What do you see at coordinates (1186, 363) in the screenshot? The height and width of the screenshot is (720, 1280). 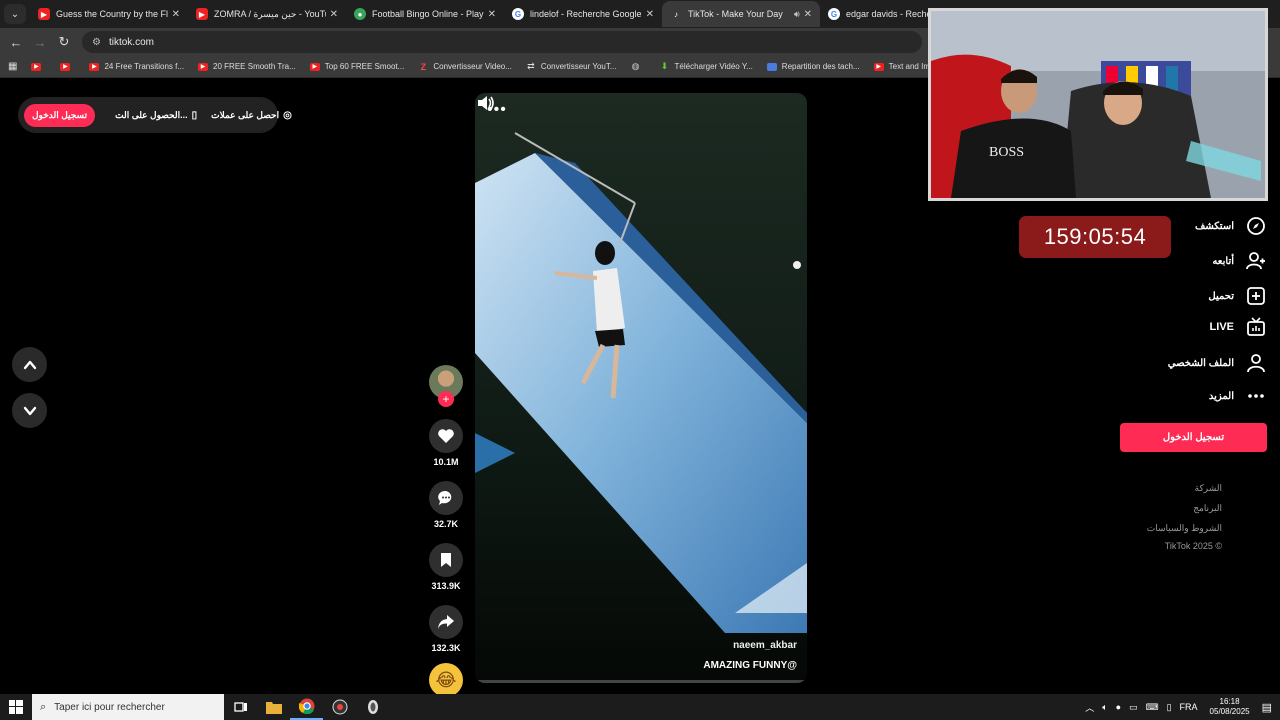 I see `nav-profile: الملف الشخصي` at bounding box center [1186, 363].